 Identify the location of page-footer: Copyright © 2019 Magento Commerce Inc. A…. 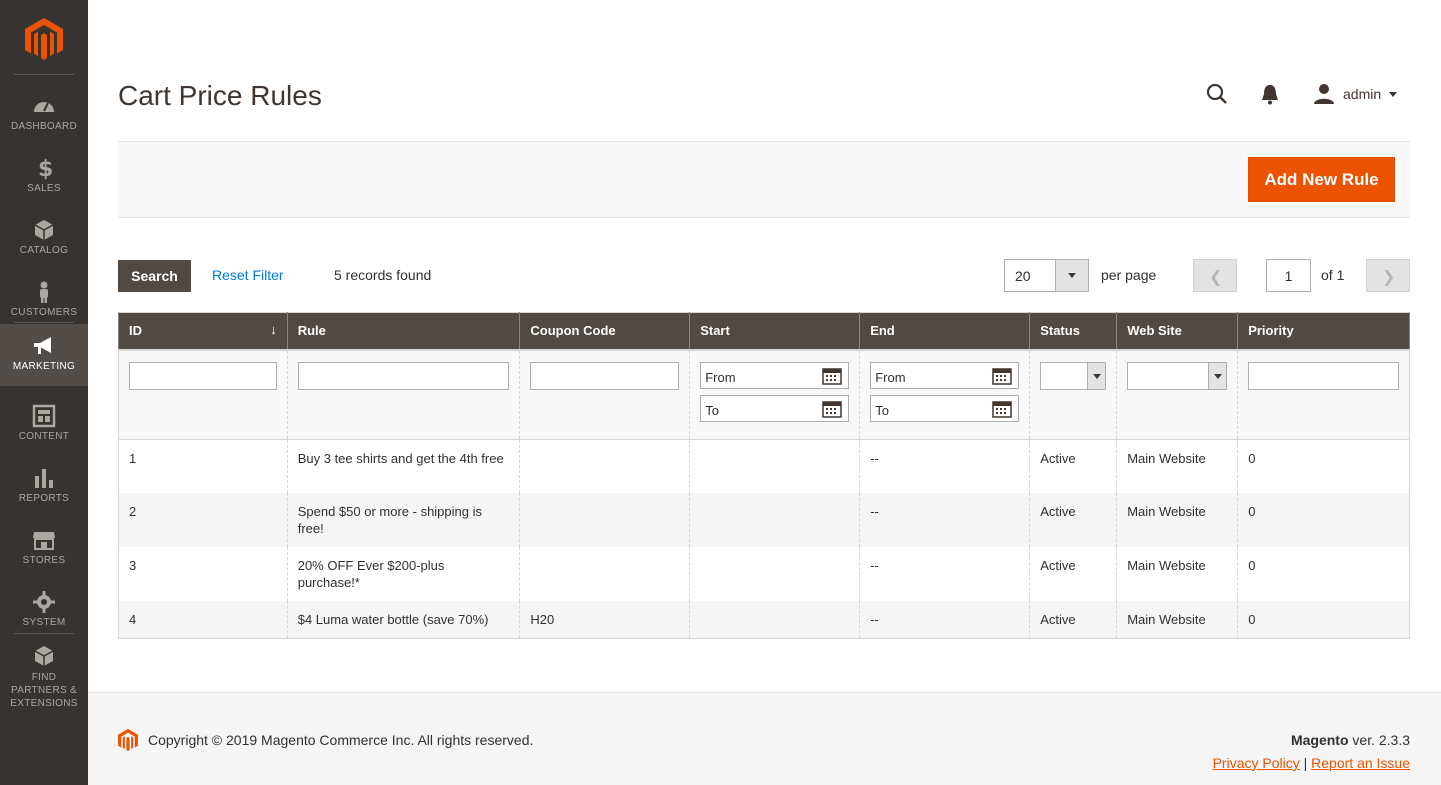
(764, 738).